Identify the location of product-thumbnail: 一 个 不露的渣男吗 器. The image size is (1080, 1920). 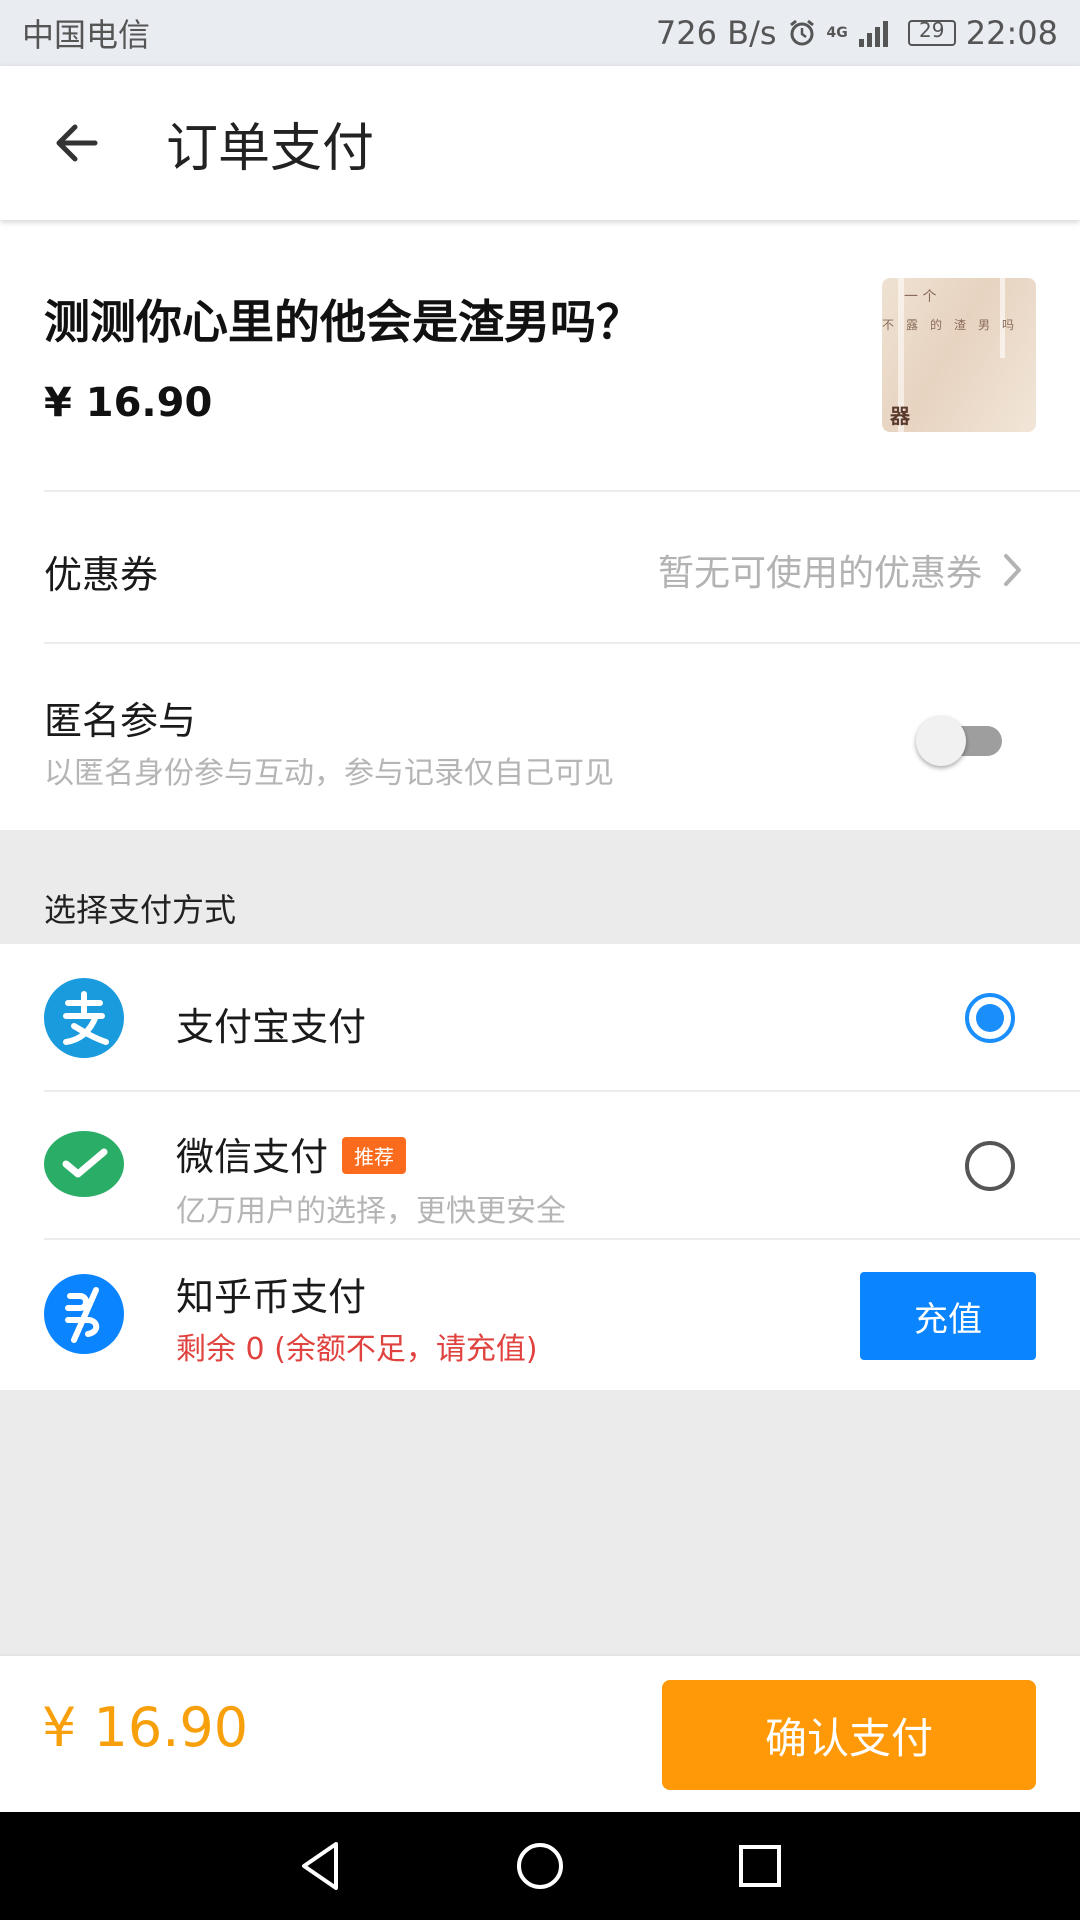
(959, 355).